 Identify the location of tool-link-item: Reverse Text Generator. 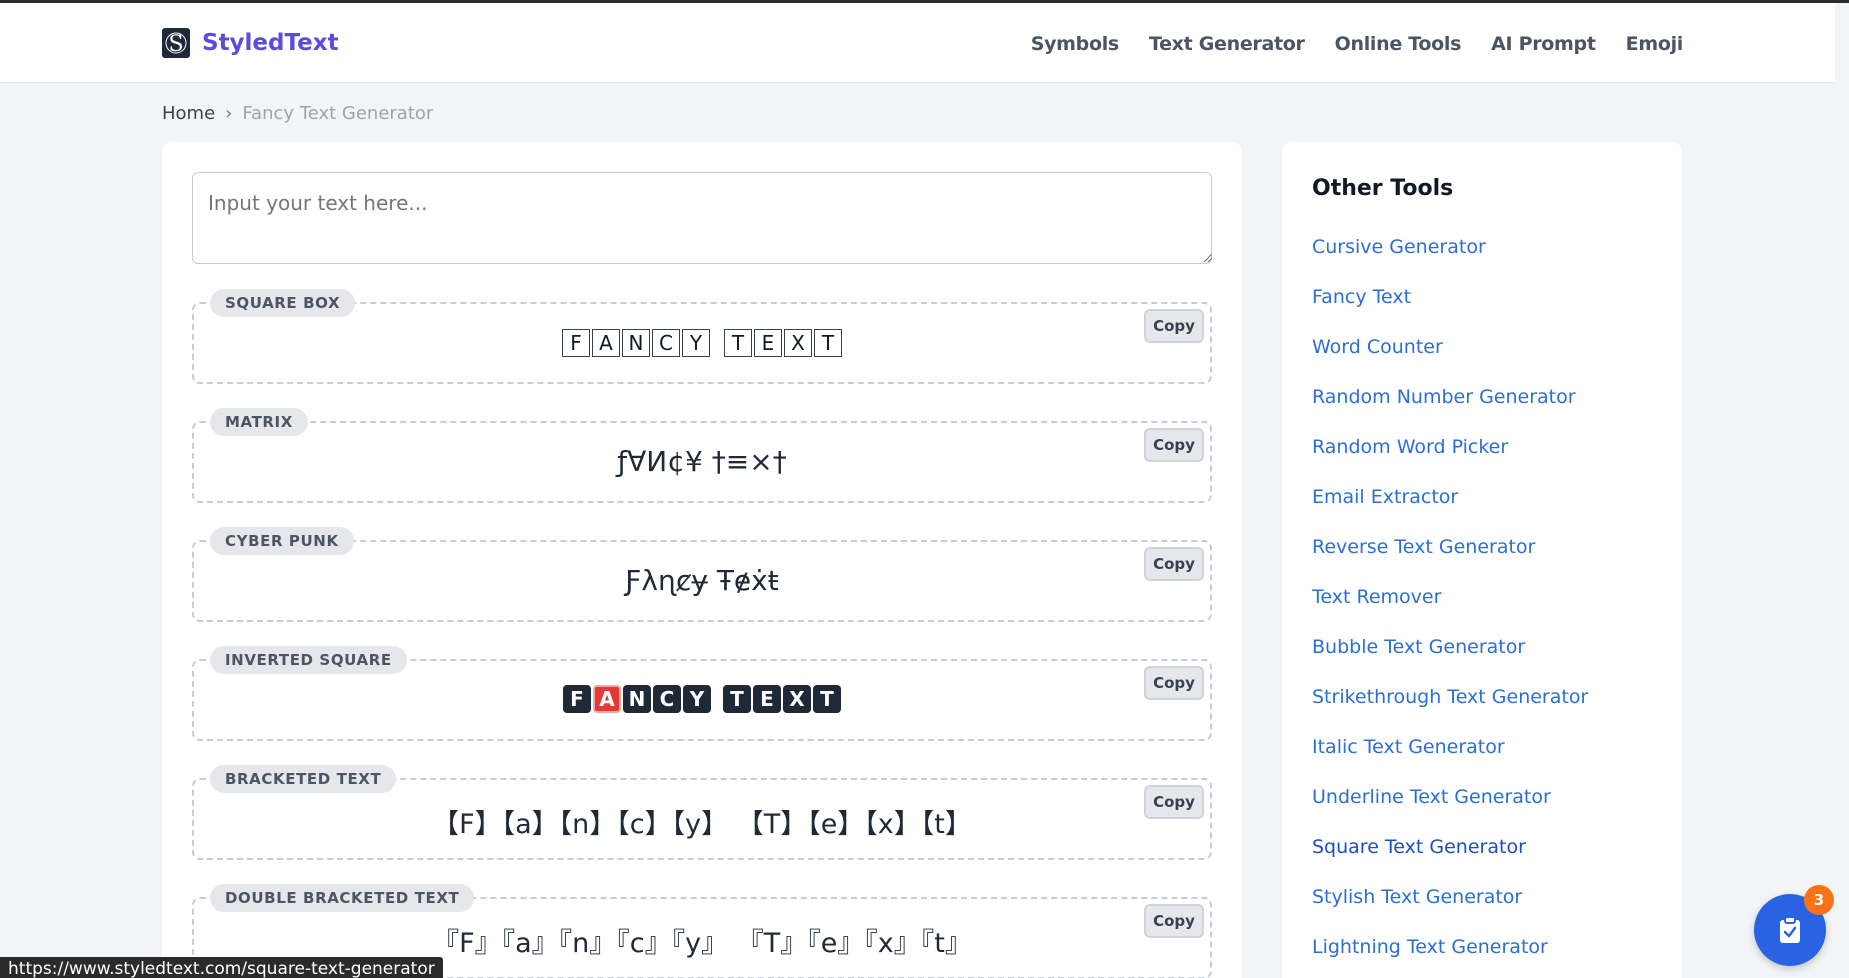
(1450, 561).